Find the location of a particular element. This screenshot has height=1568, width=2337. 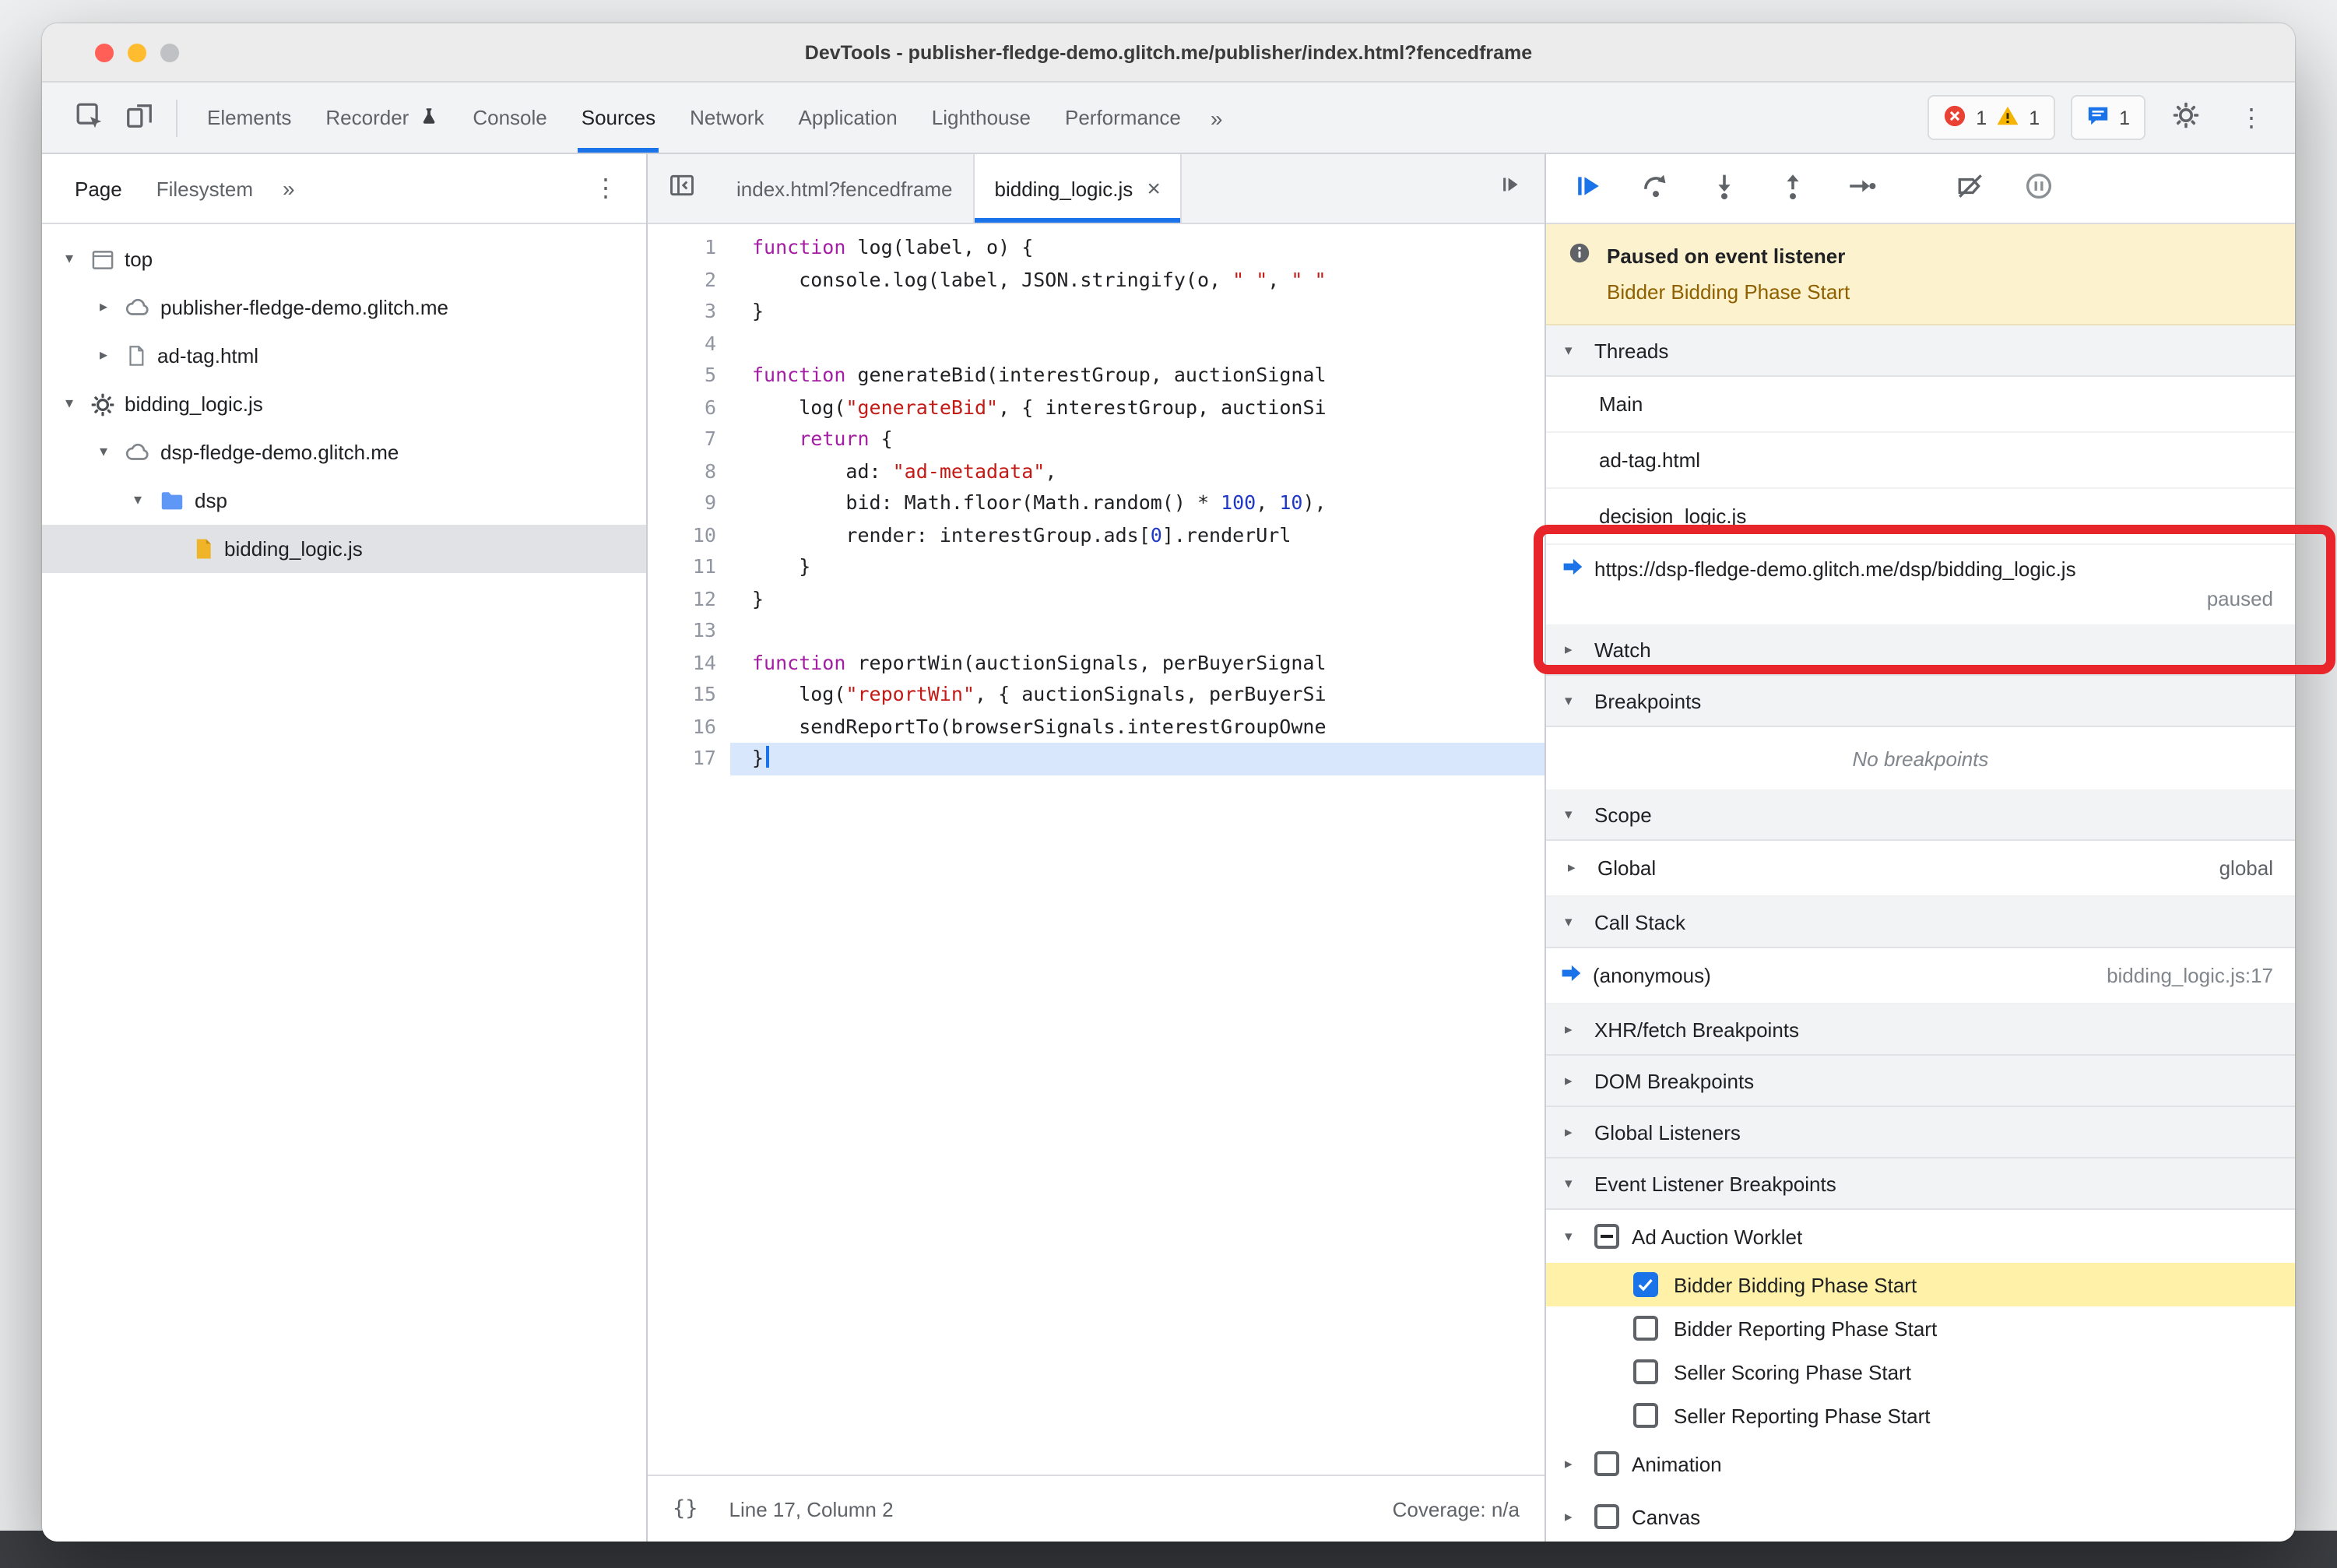

line-number: 10 is located at coordinates (689, 535).